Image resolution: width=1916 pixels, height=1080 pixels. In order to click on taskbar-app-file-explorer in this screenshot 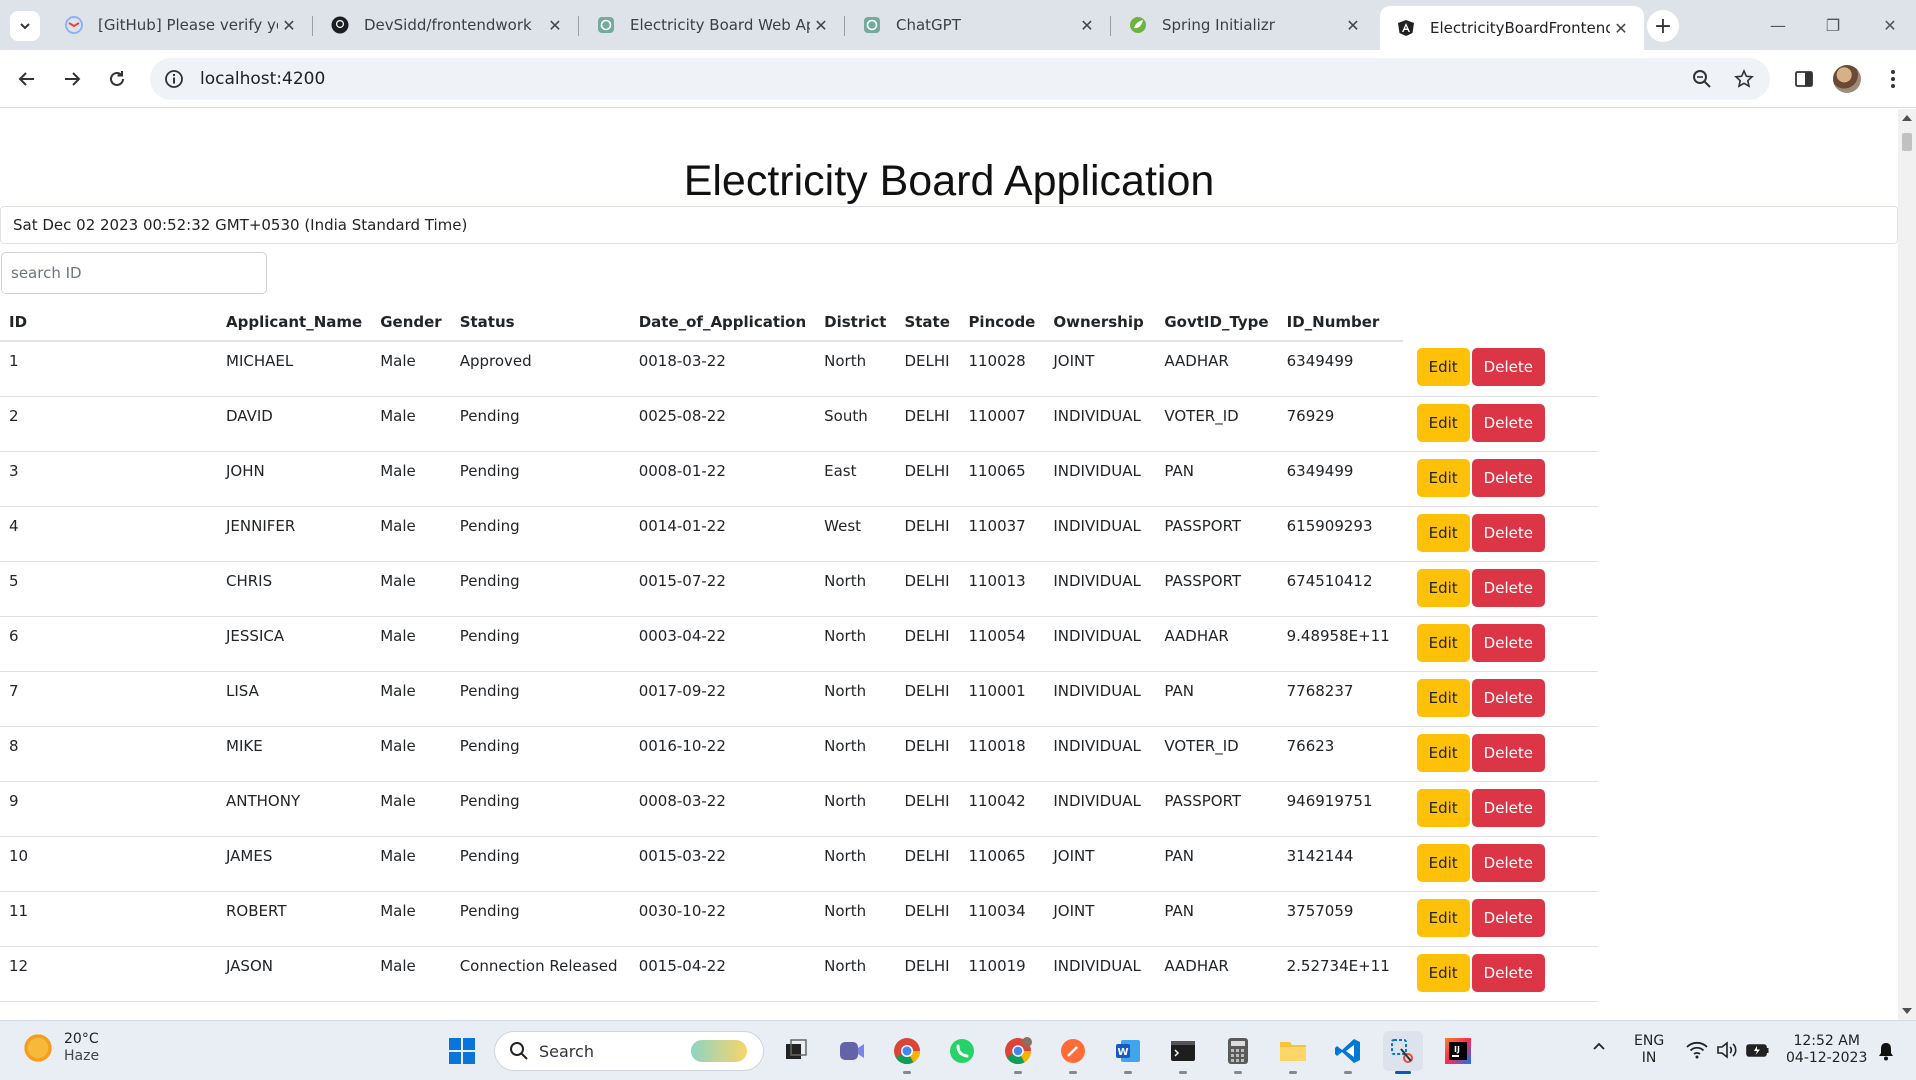, I will do `click(1293, 1052)`.